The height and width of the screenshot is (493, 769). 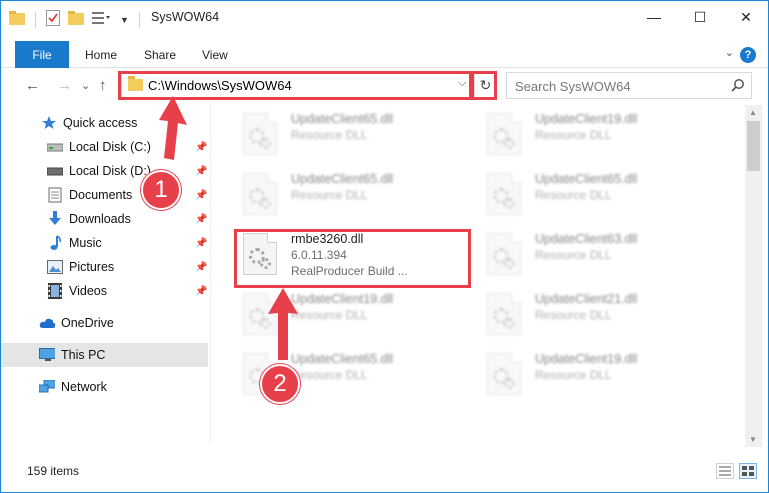 I want to click on recent-locations-button: ⌄, so click(x=85, y=85).